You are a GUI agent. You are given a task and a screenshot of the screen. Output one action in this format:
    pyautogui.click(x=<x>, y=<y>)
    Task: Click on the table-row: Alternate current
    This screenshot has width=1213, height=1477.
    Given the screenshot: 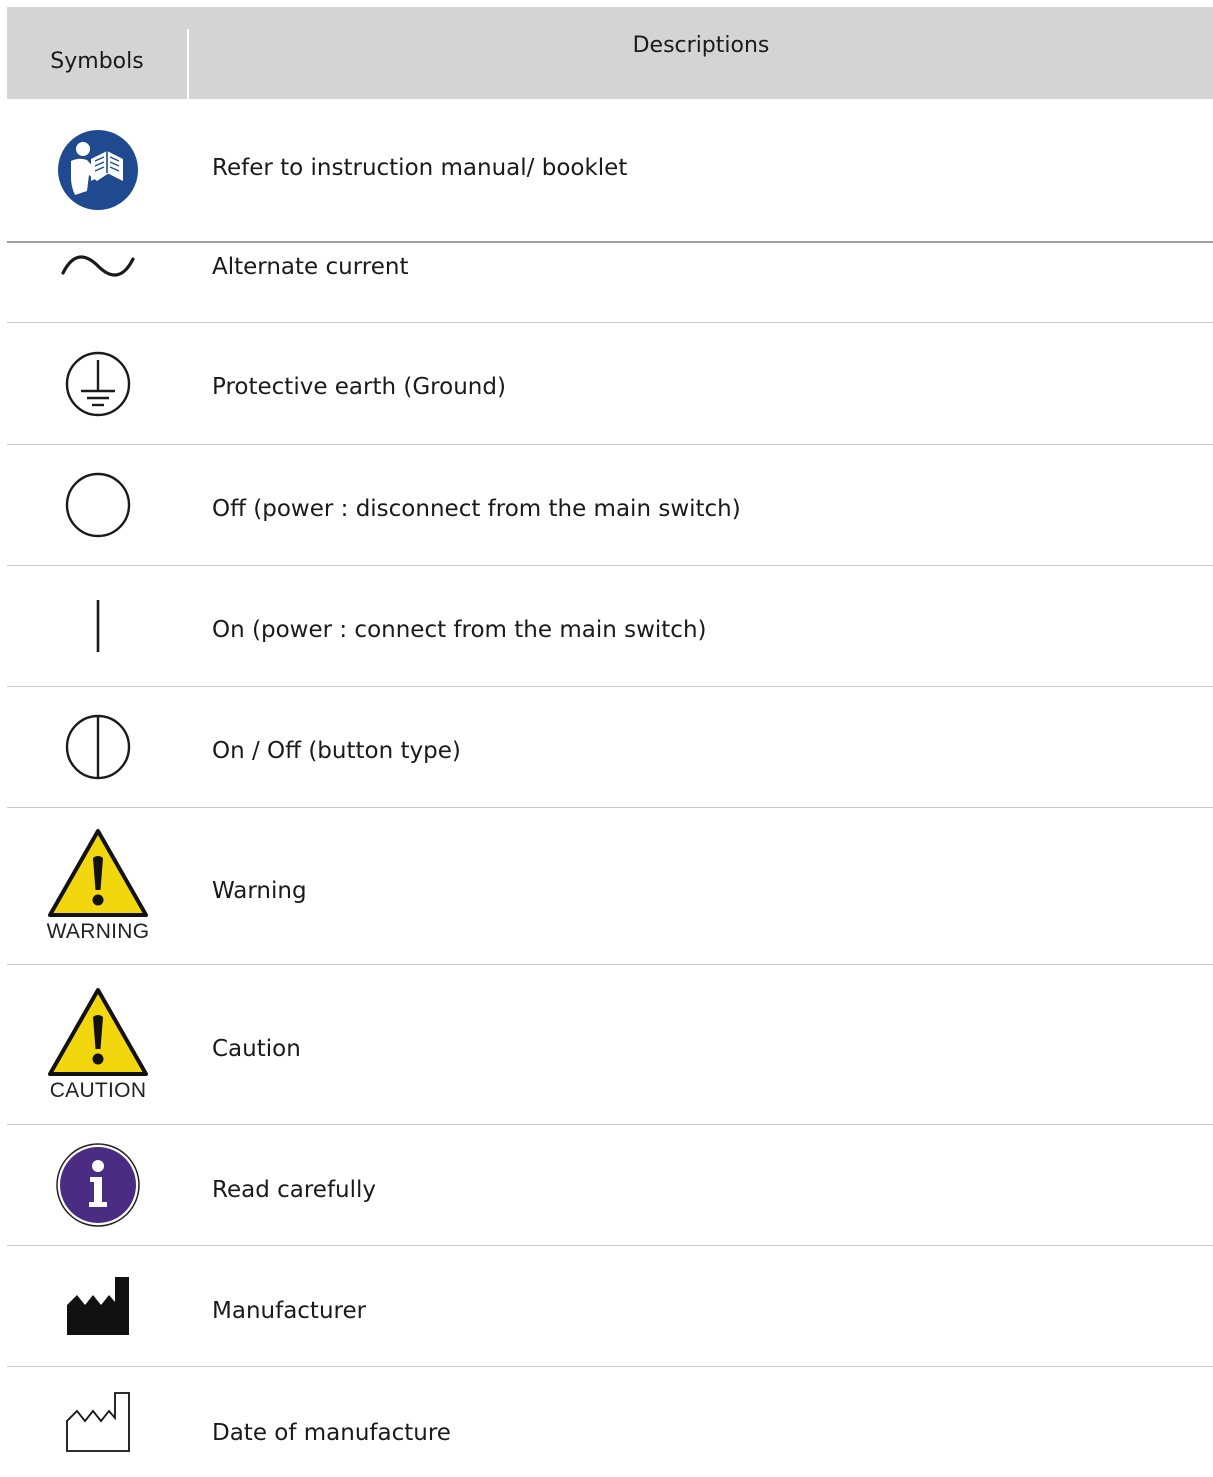 What is the action you would take?
    pyautogui.click(x=610, y=283)
    